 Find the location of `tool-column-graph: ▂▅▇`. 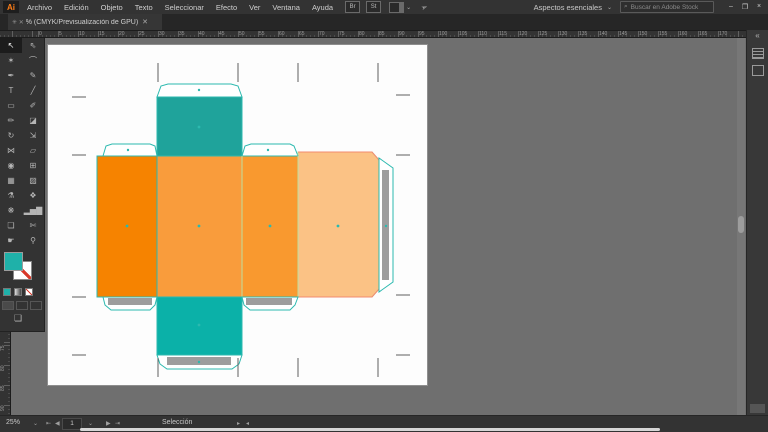

tool-column-graph: ▂▅▇ is located at coordinates (33, 210).